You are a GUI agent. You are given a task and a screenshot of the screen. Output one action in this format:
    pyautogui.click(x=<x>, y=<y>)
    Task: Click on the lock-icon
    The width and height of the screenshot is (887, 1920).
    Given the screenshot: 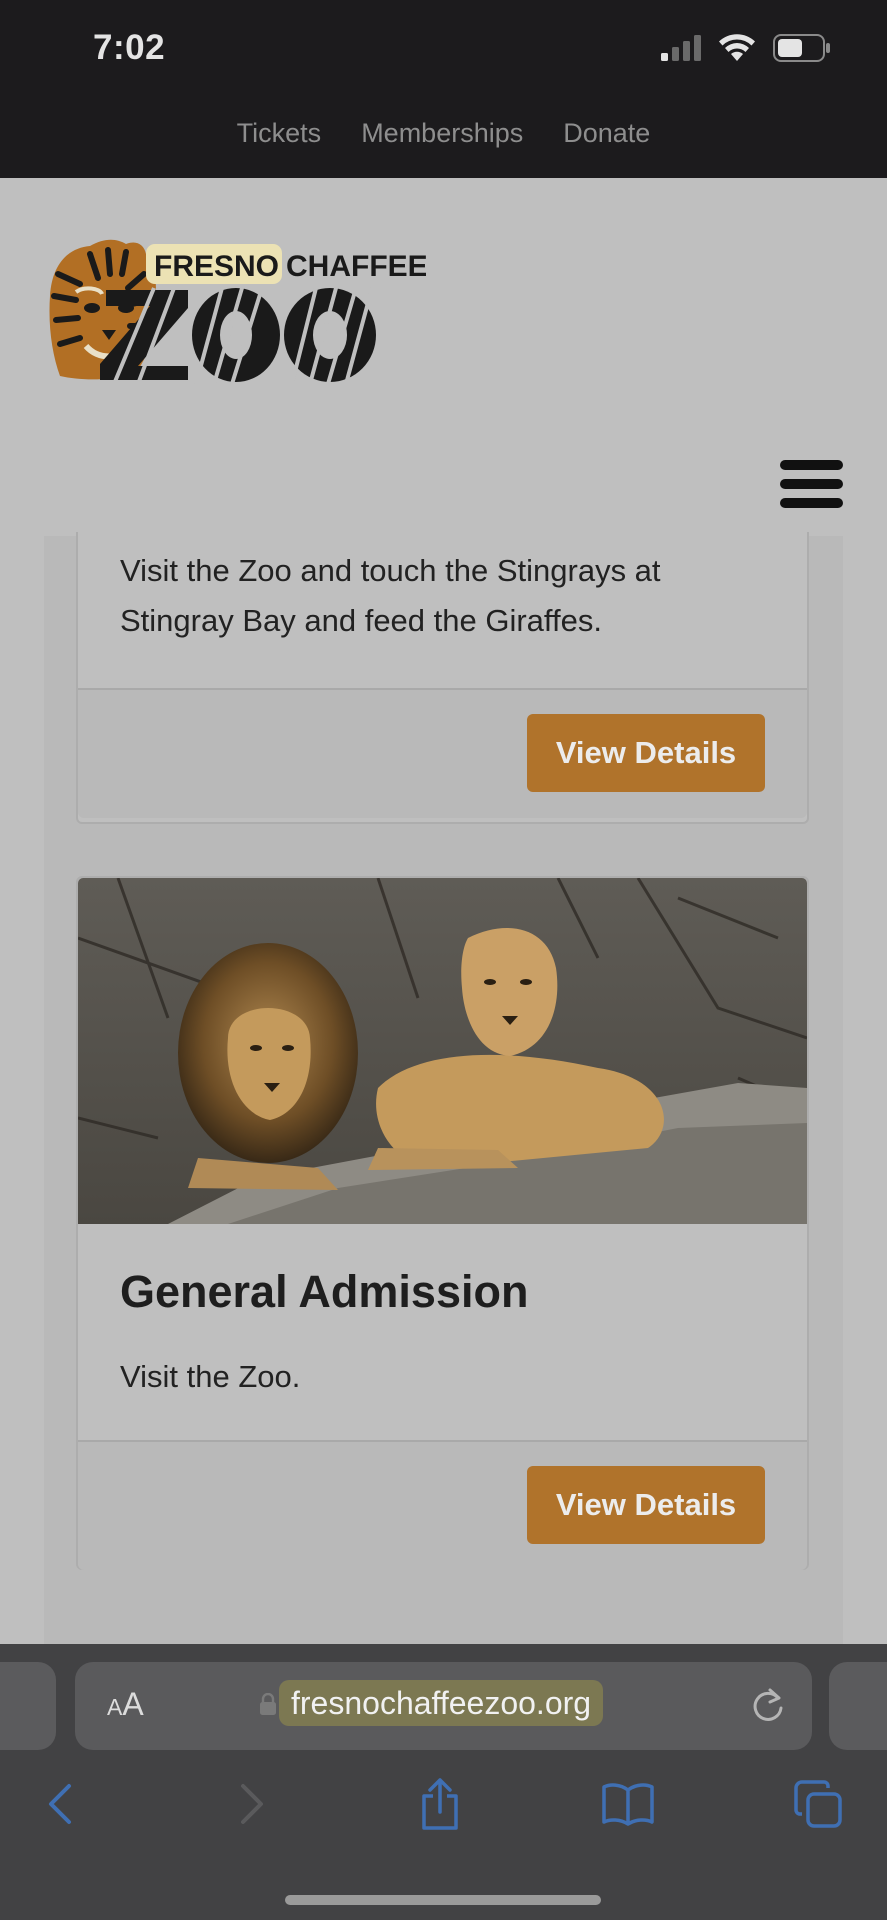 What is the action you would take?
    pyautogui.click(x=268, y=1704)
    